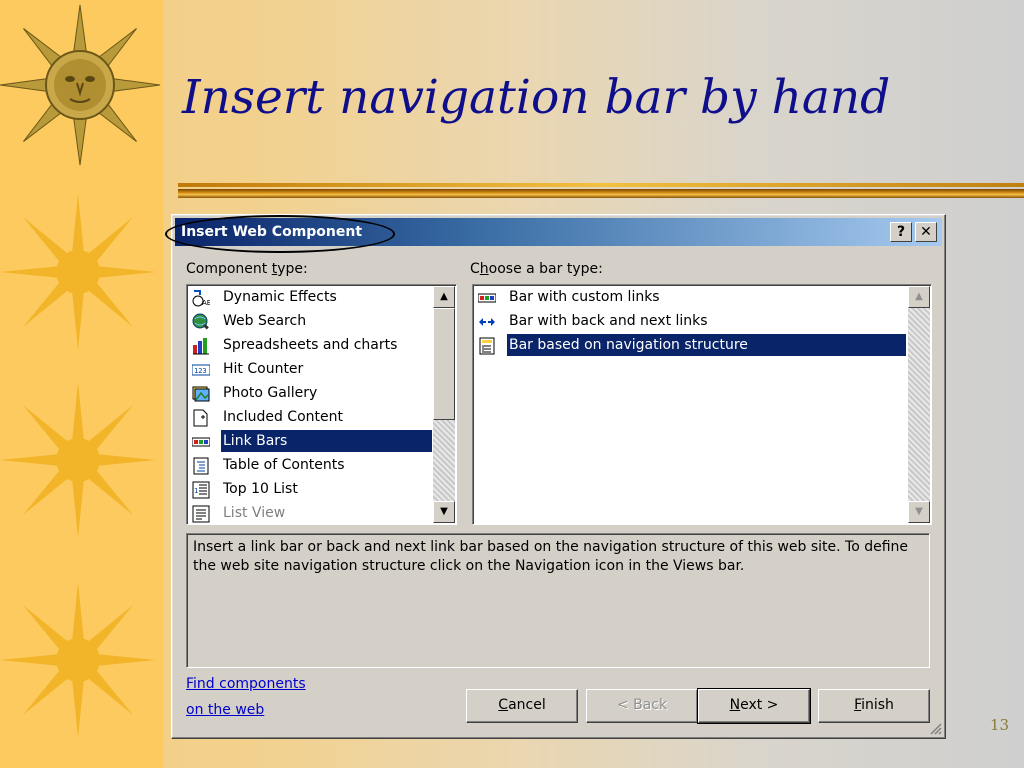 Image resolution: width=1024 pixels, height=768 pixels. I want to click on top-10-list-icon: 1, so click(201, 490).